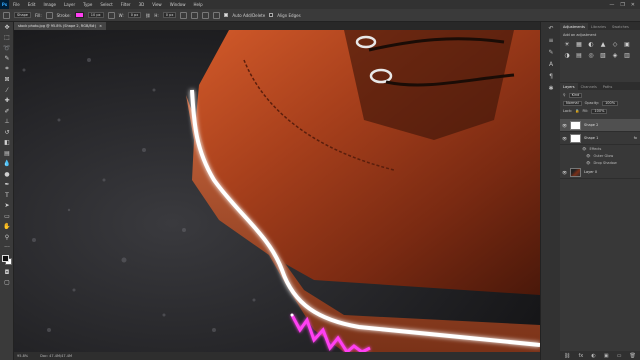  I want to click on lasso-tool-icon: ➰, so click(7, 48).